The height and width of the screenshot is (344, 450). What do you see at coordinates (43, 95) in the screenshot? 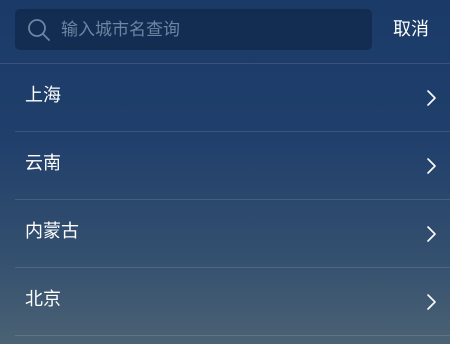
I see `list-item-label: 上海` at bounding box center [43, 95].